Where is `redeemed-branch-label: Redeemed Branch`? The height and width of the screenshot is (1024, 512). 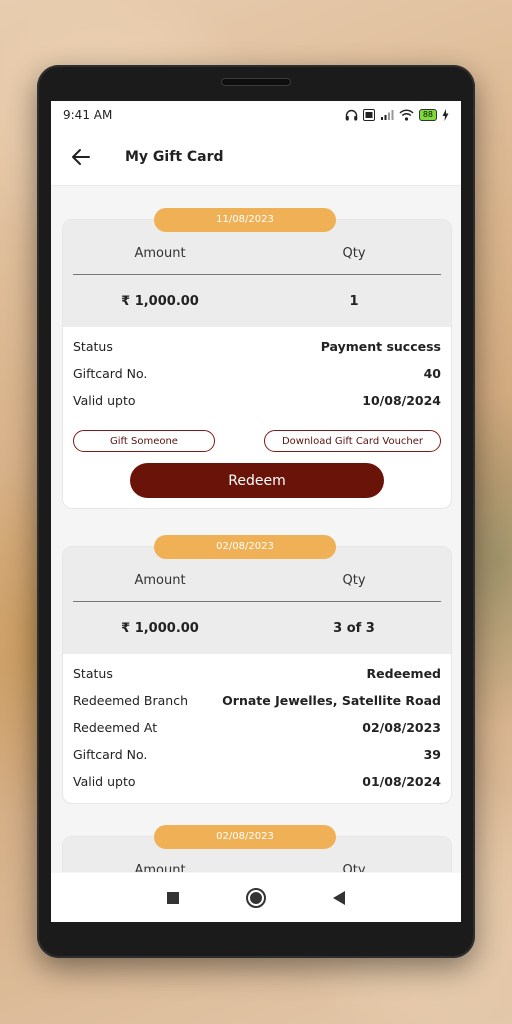 redeemed-branch-label: Redeemed Branch is located at coordinates (130, 700).